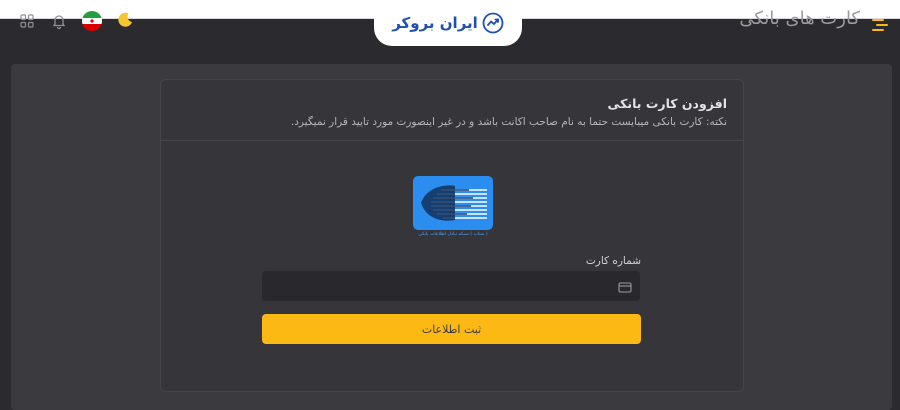 The width and height of the screenshot is (900, 410). Describe the element at coordinates (92, 21) in the screenshot. I see `iran-flag-icon` at that location.